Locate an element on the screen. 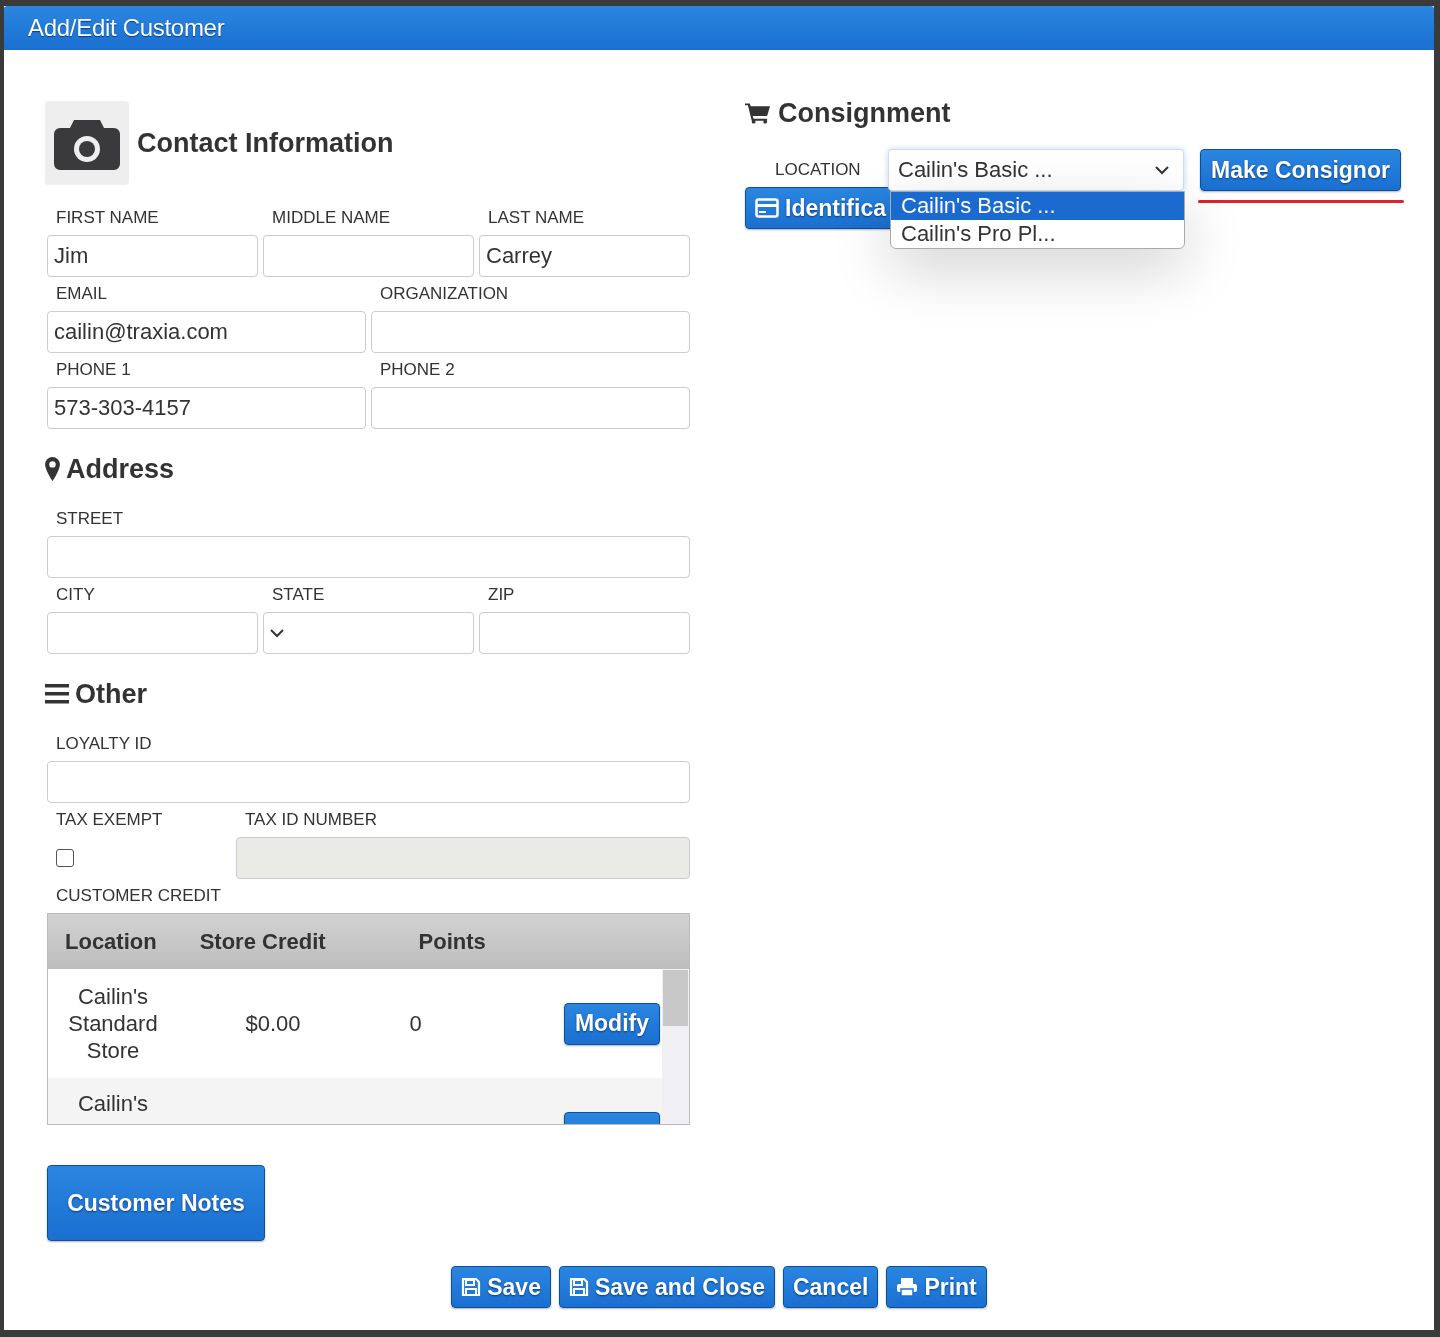 Image resolution: width=1440 pixels, height=1337 pixels. field-label: LOYALTY ID is located at coordinates (104, 743).